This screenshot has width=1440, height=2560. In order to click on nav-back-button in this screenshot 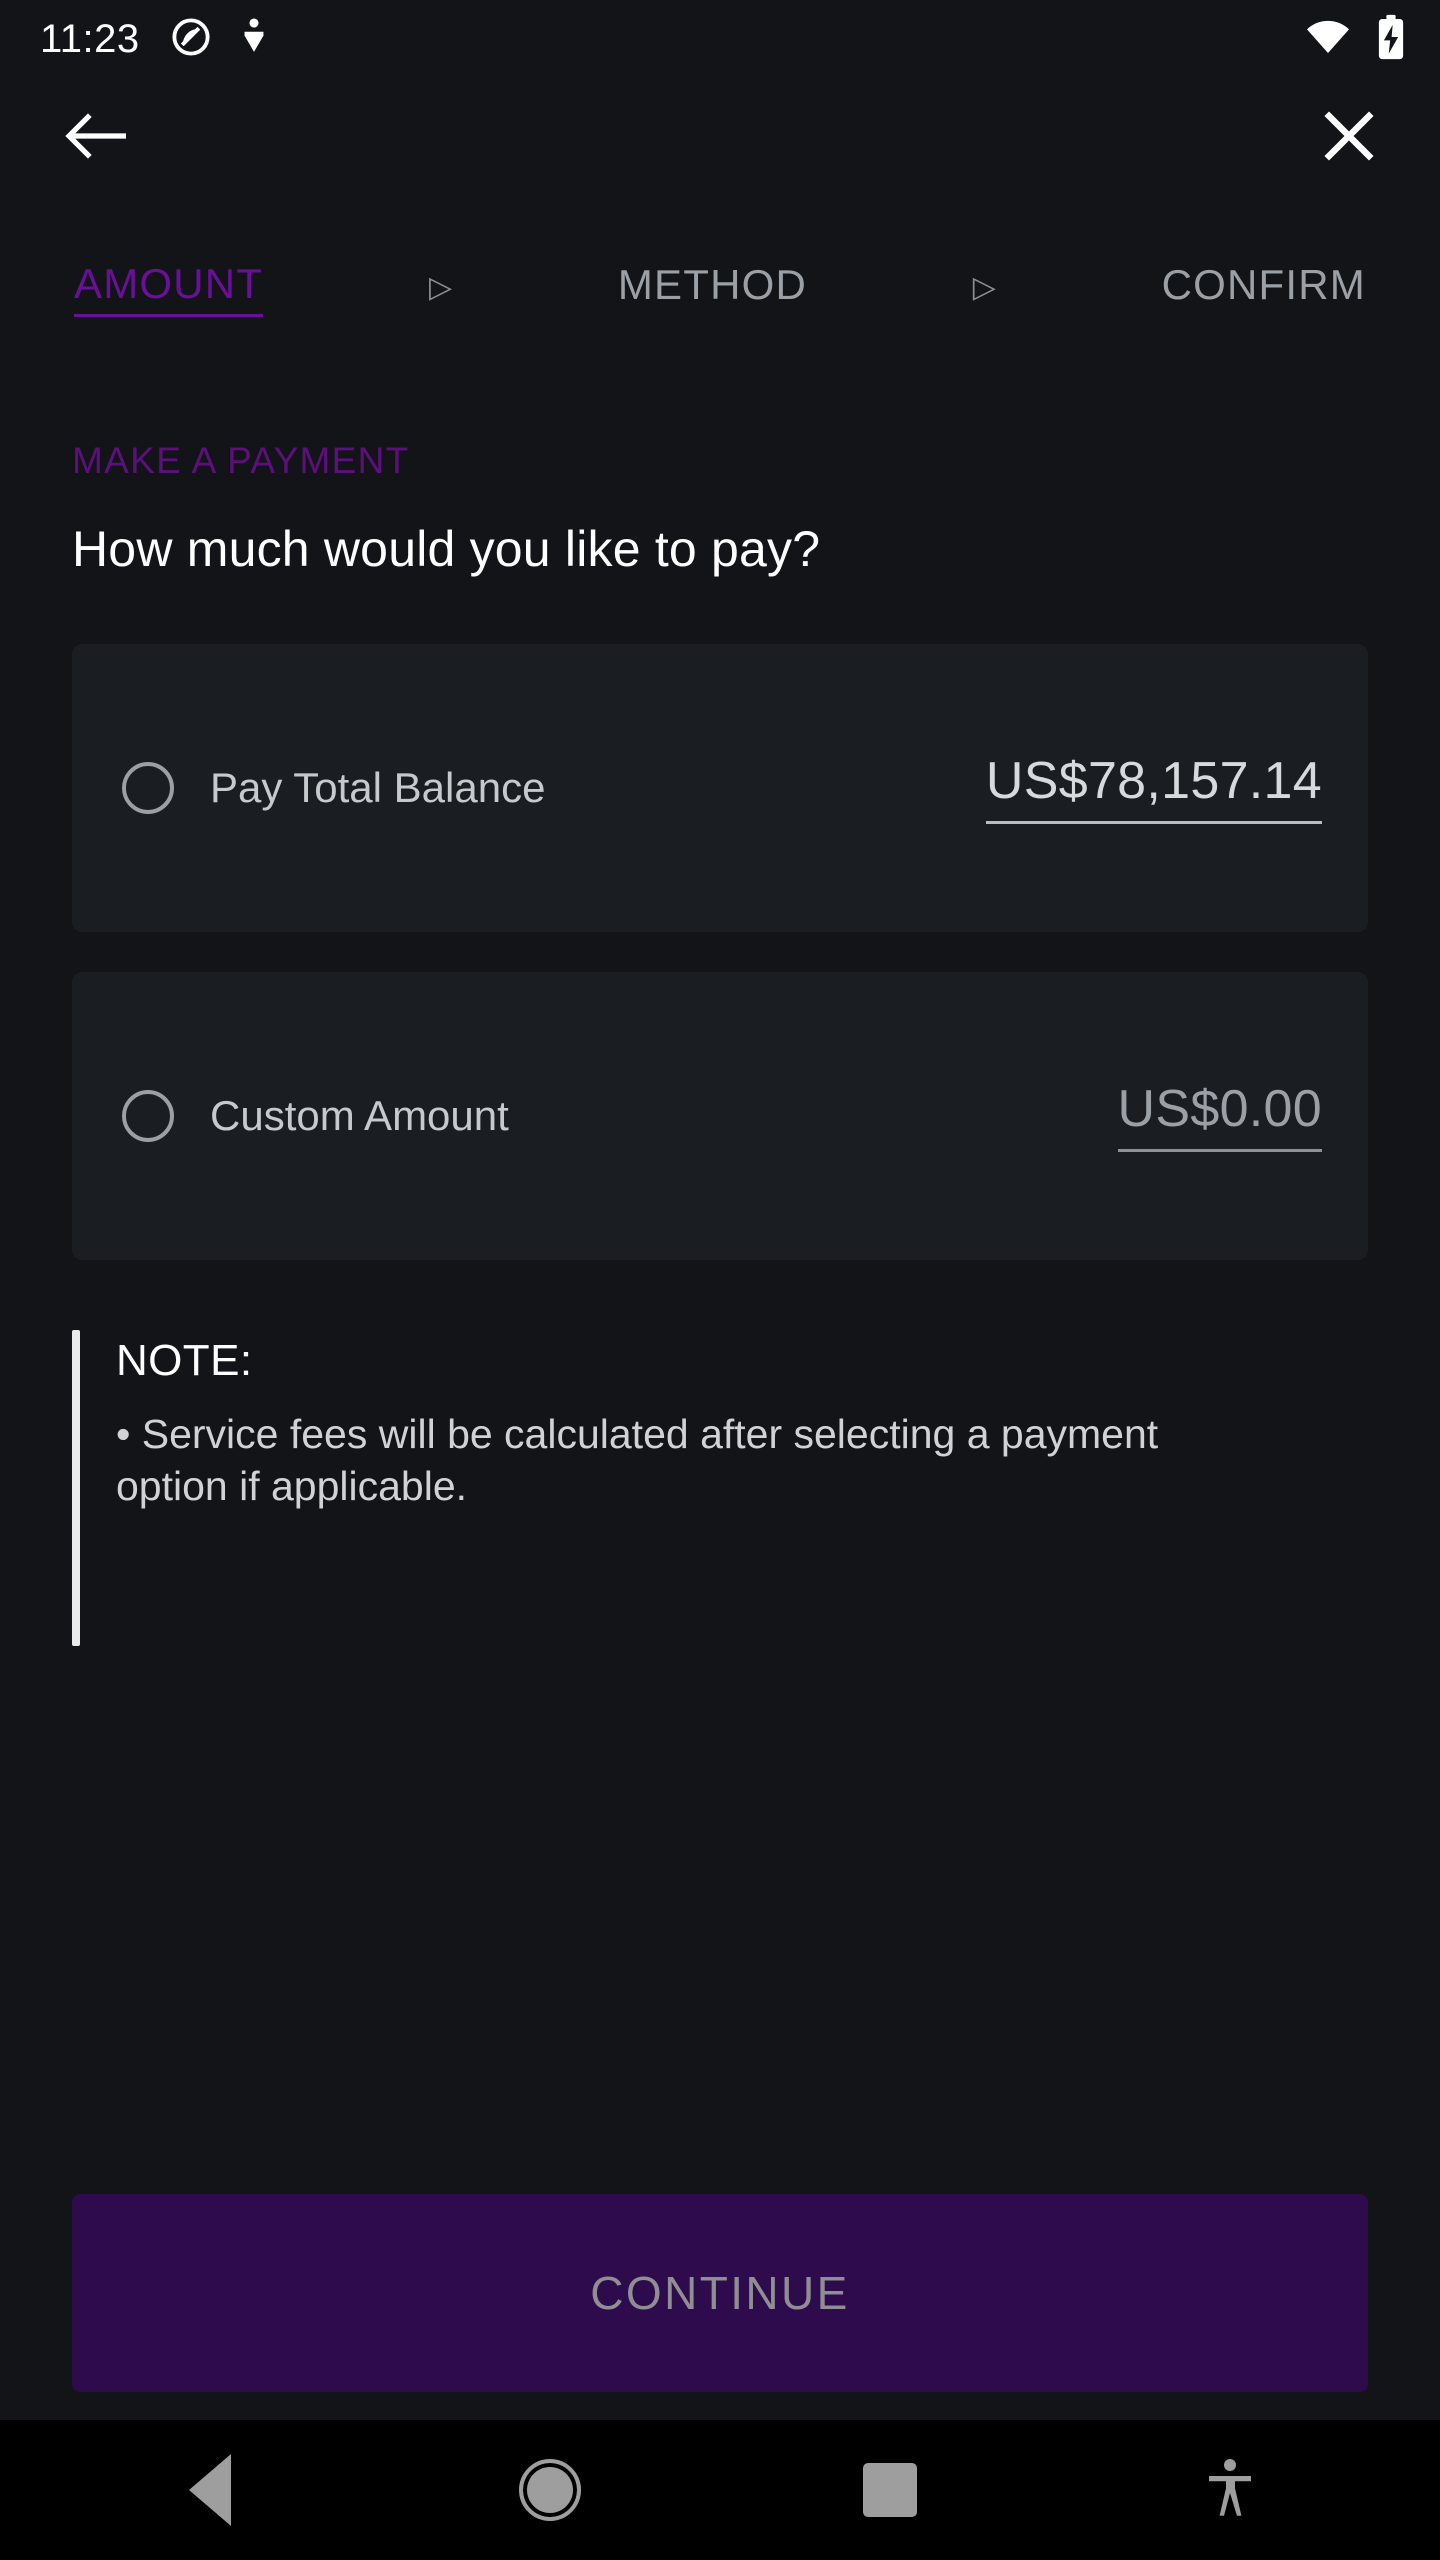, I will do `click(210, 2490)`.